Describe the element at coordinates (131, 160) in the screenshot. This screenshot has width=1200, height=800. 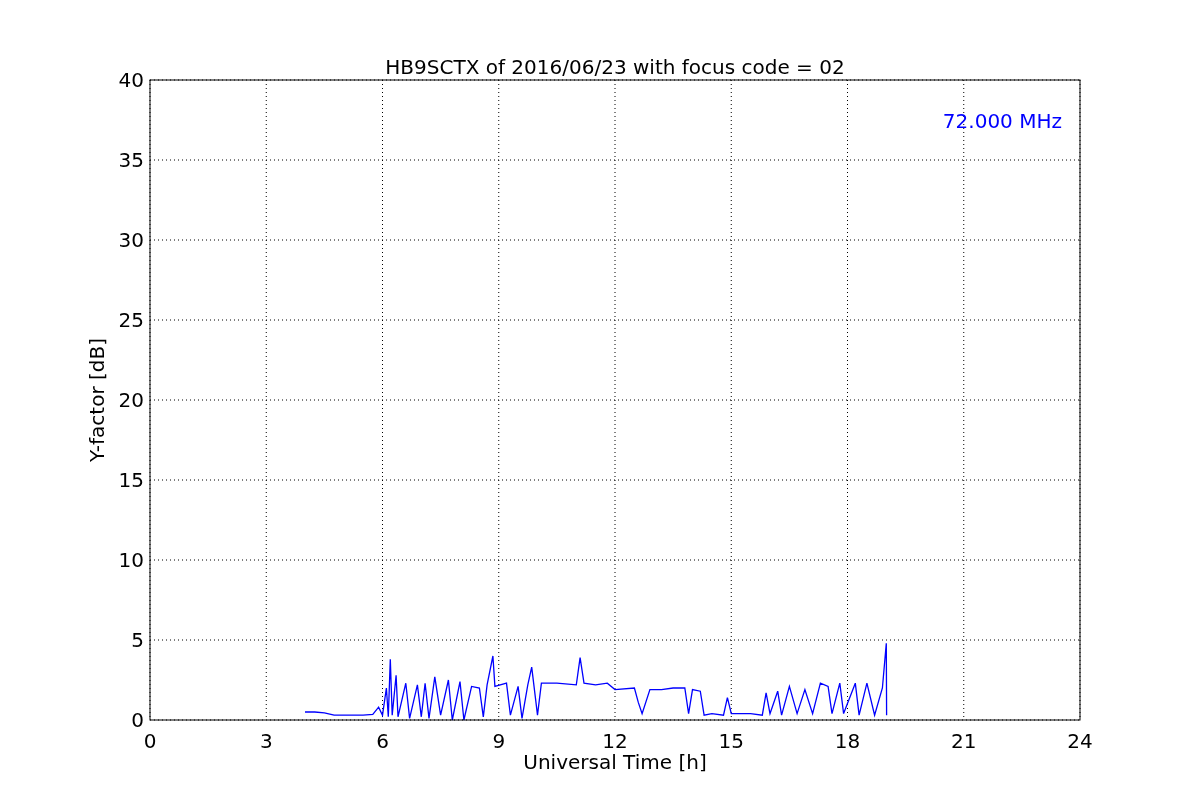
I see `y-tick-label: 35` at that location.